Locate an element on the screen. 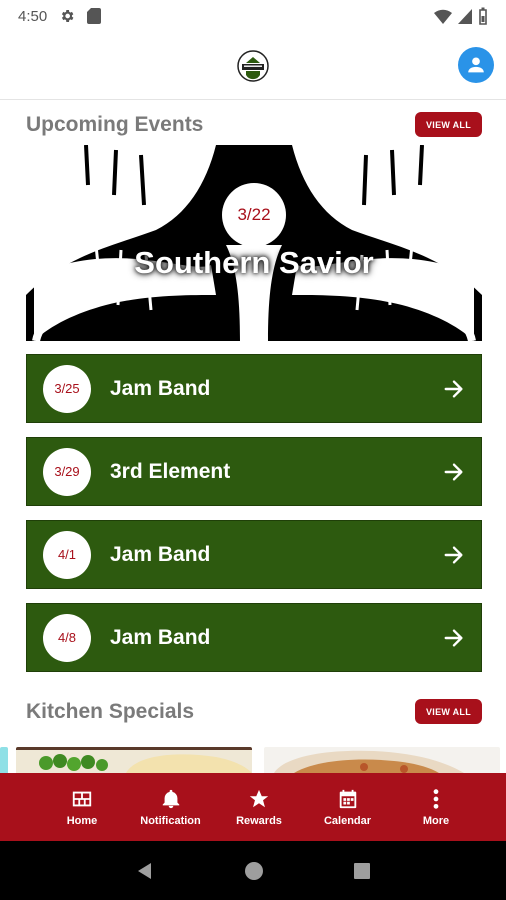 This screenshot has width=506, height=900. event-row: 3/29 3rd Element is located at coordinates (254, 471).